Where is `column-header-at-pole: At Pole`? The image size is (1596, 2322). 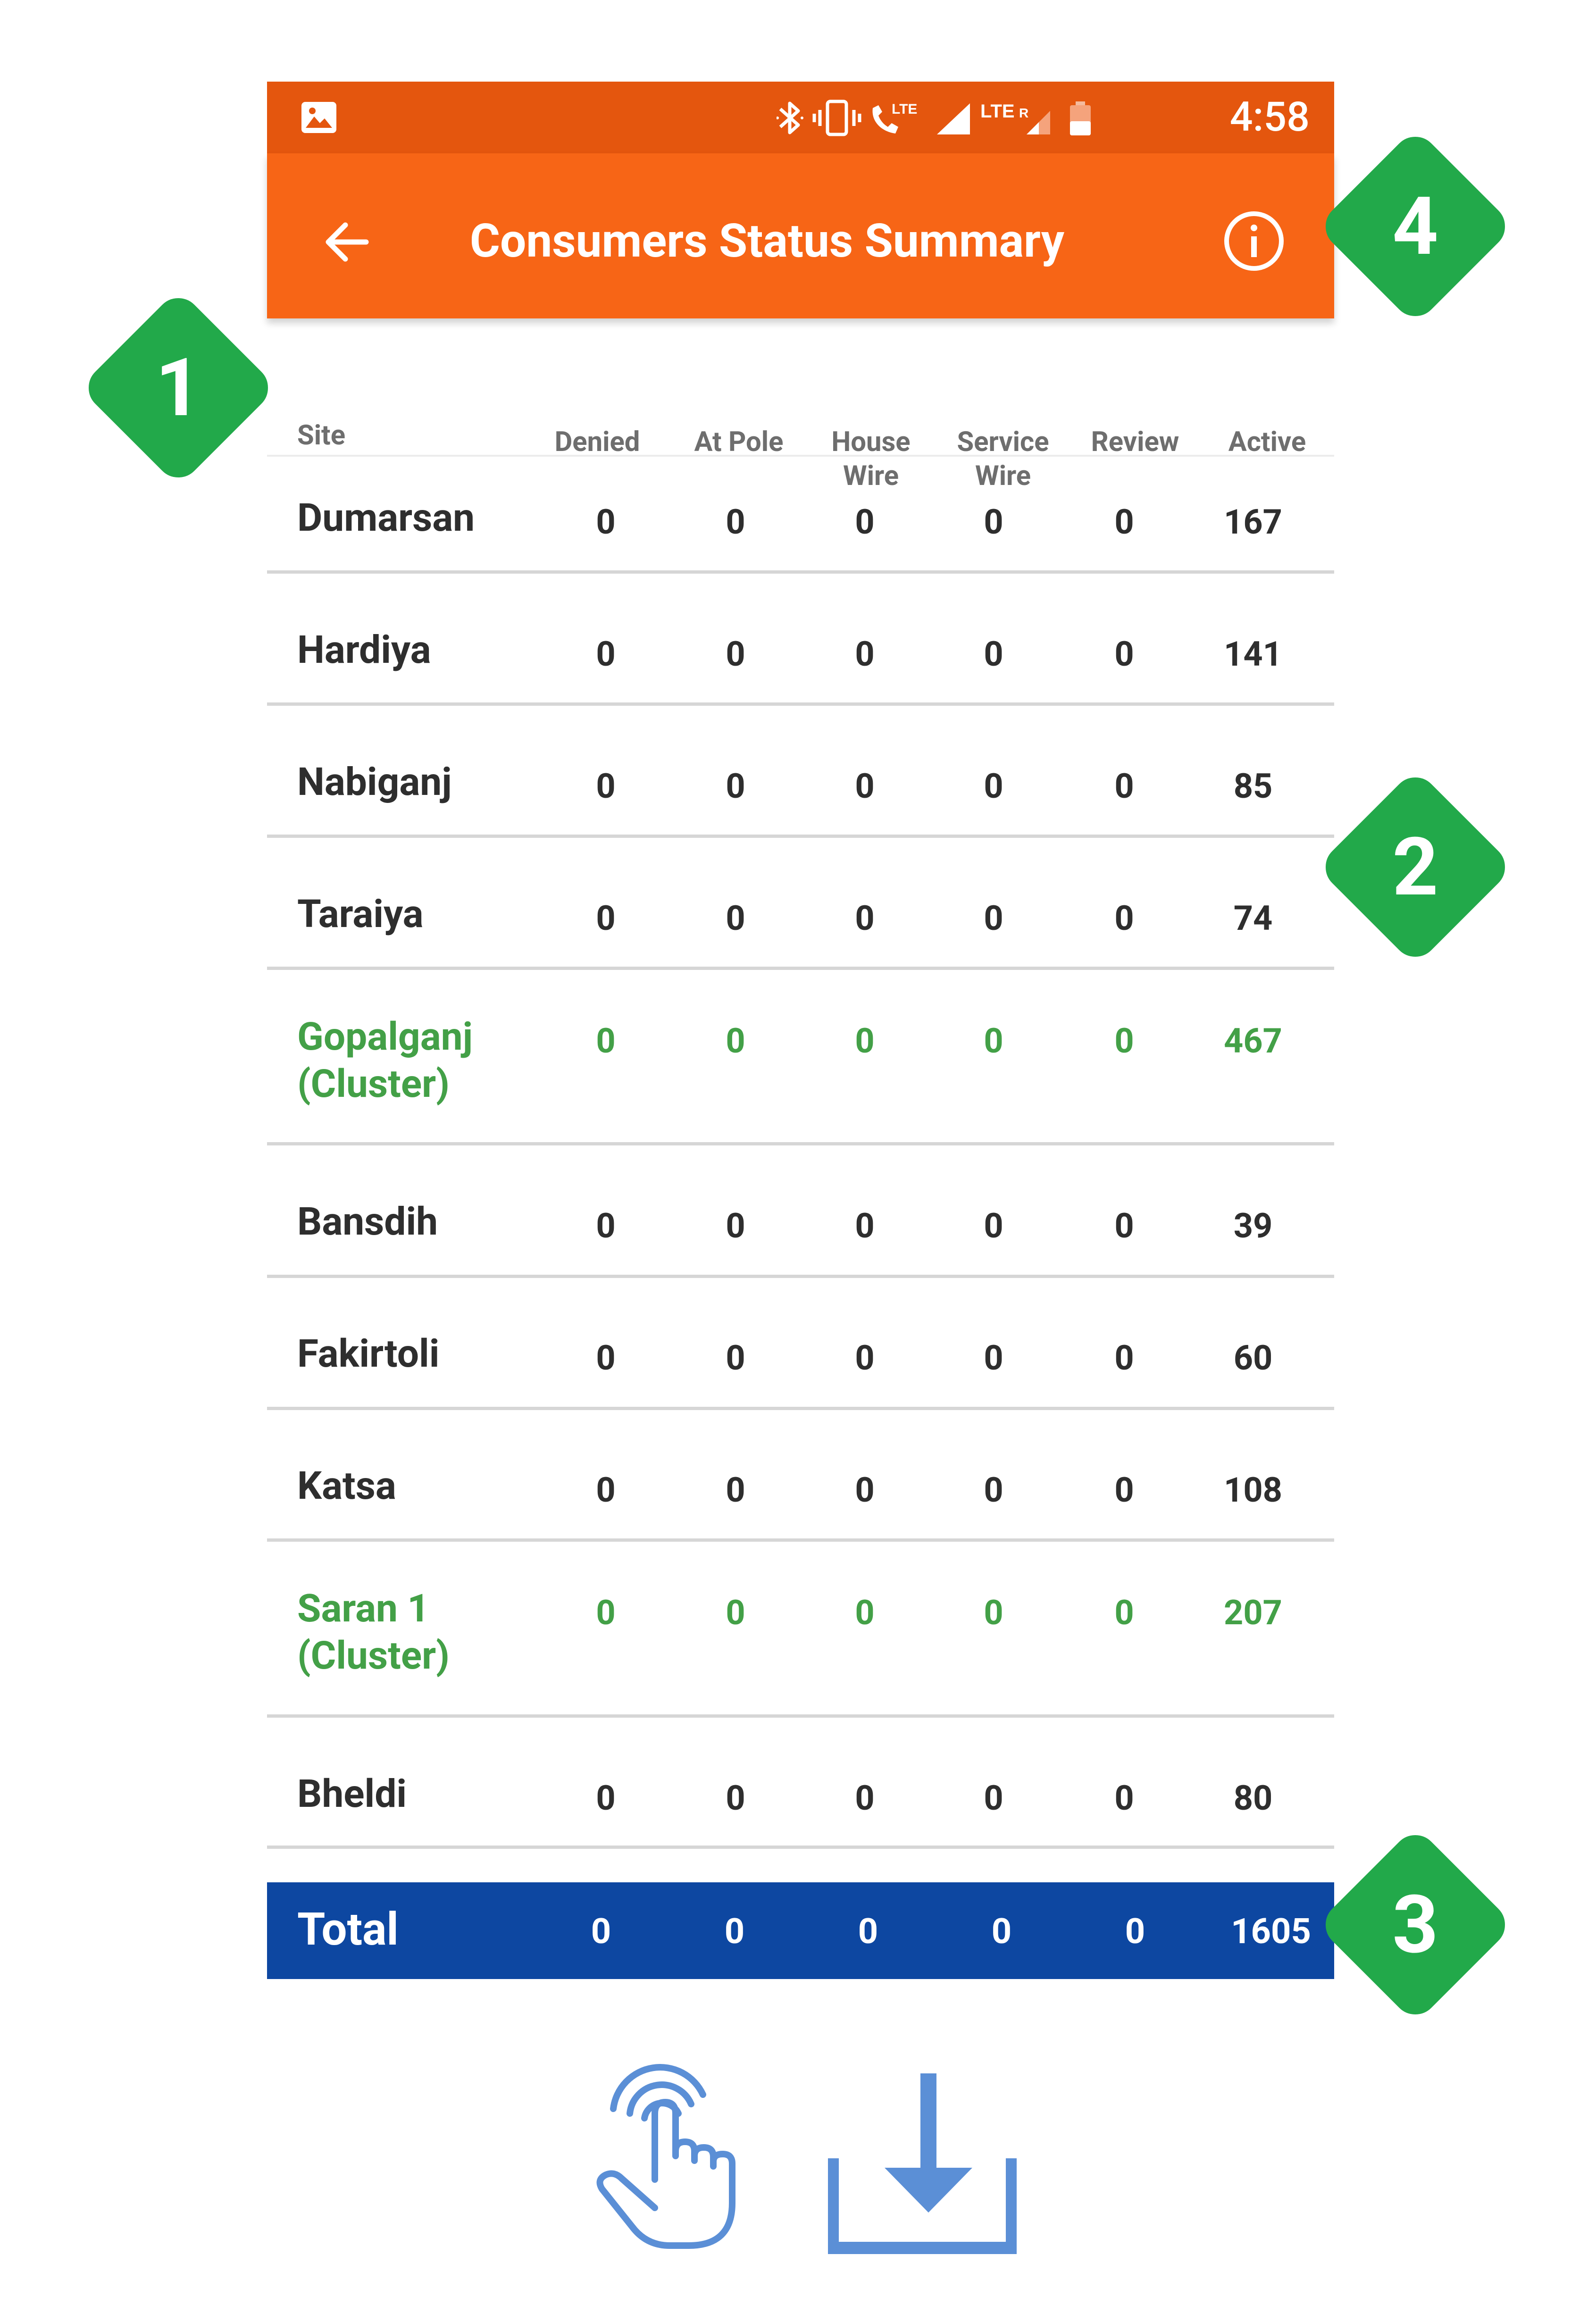 column-header-at-pole: At Pole is located at coordinates (738, 442).